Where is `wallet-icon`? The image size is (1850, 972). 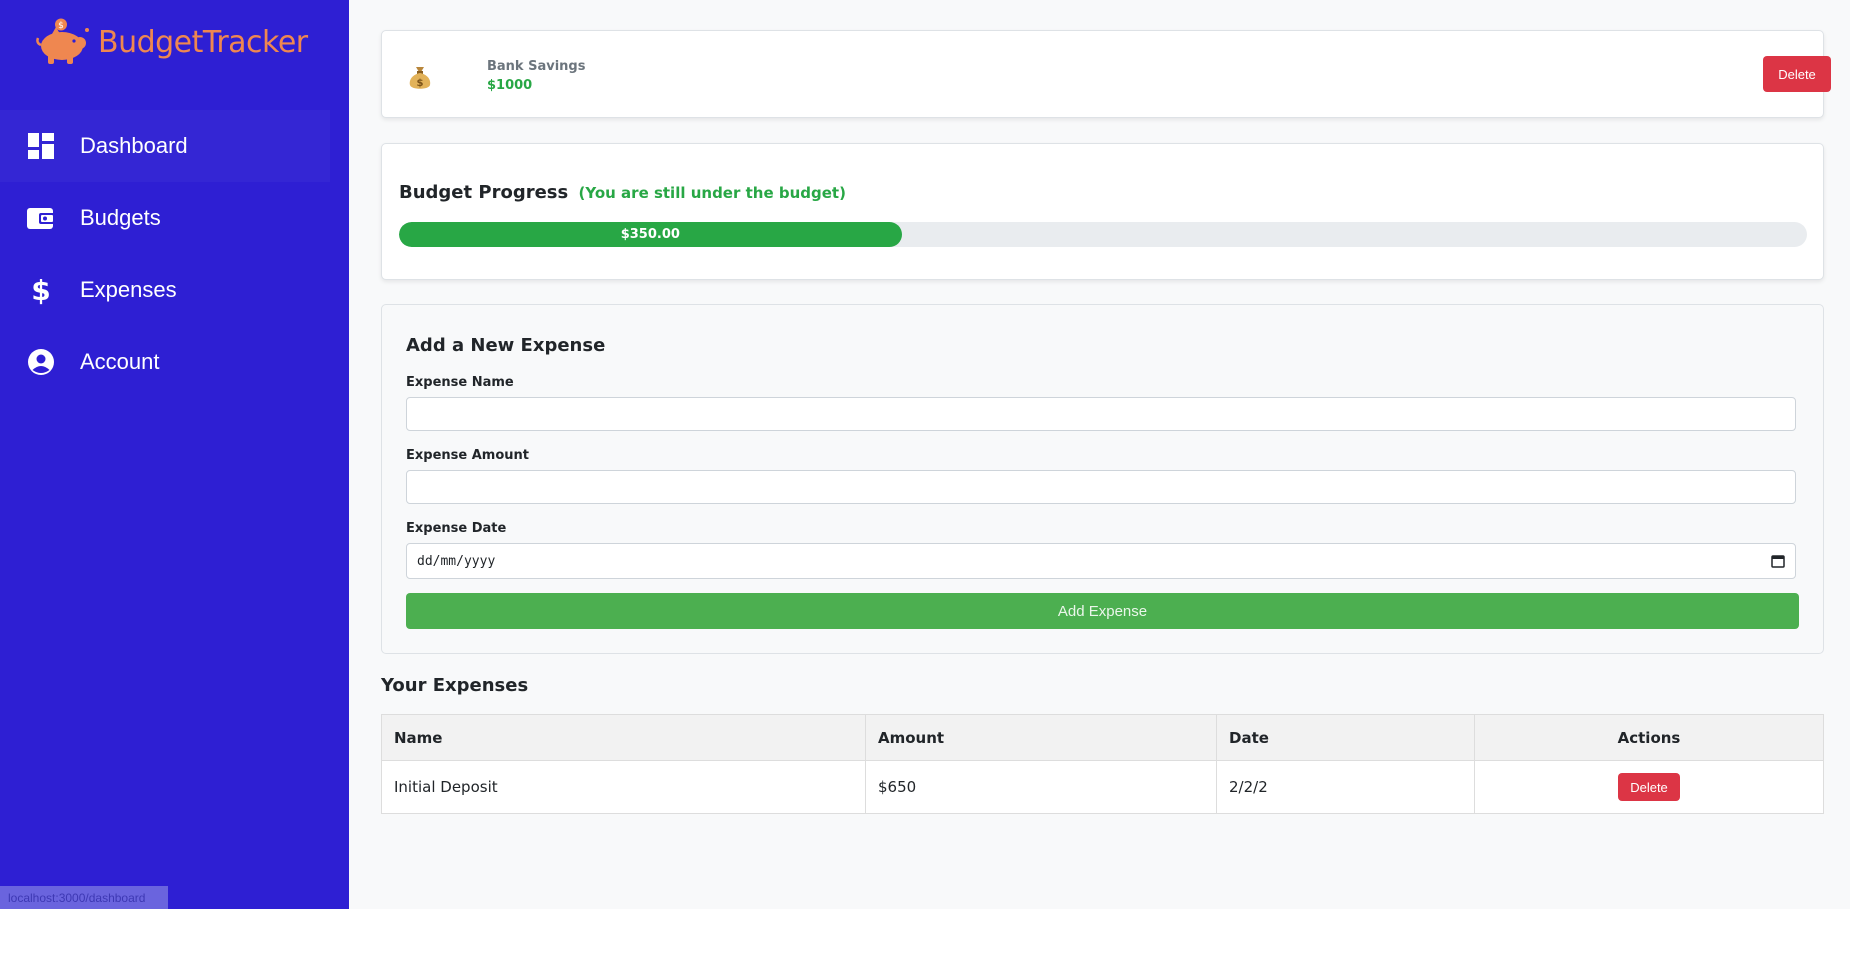
wallet-icon is located at coordinates (41, 218).